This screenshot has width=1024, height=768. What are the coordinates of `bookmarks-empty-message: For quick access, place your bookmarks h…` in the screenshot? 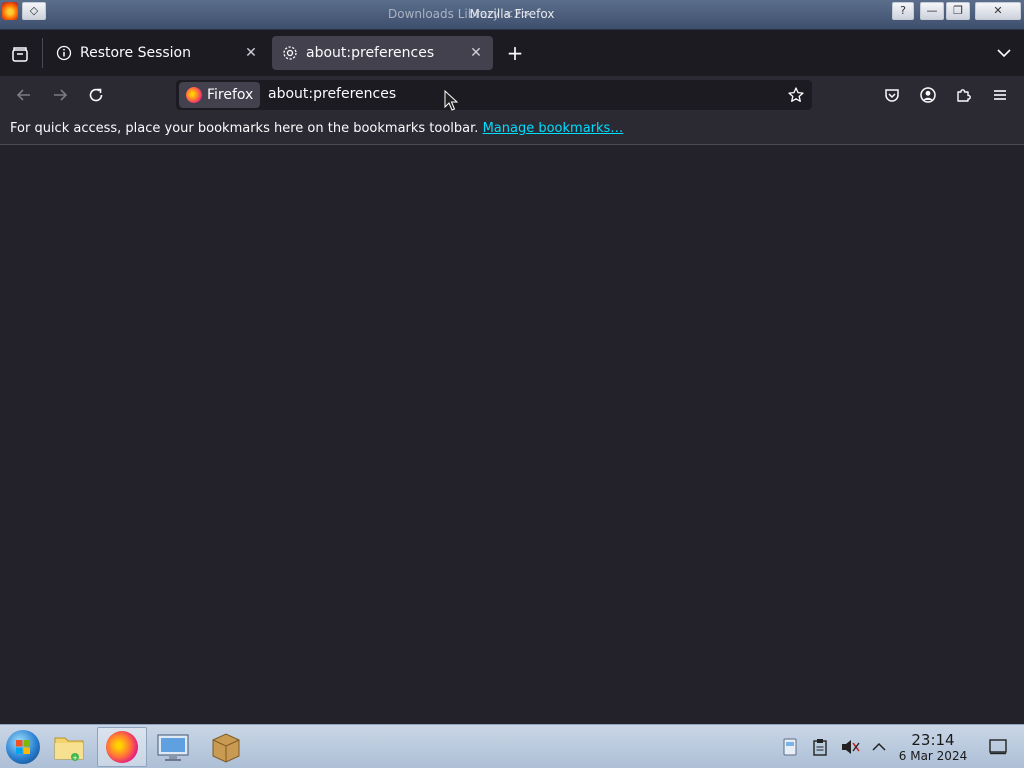 It's located at (244, 128).